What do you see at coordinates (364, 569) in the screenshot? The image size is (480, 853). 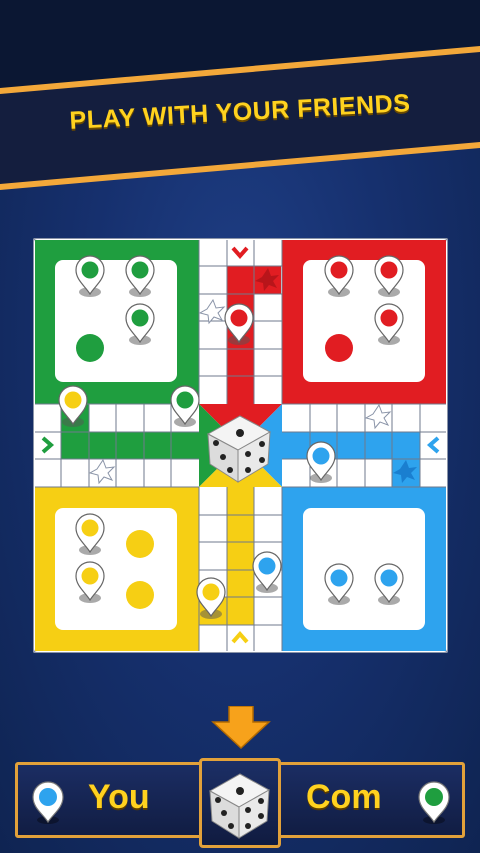 I see `blue-base` at bounding box center [364, 569].